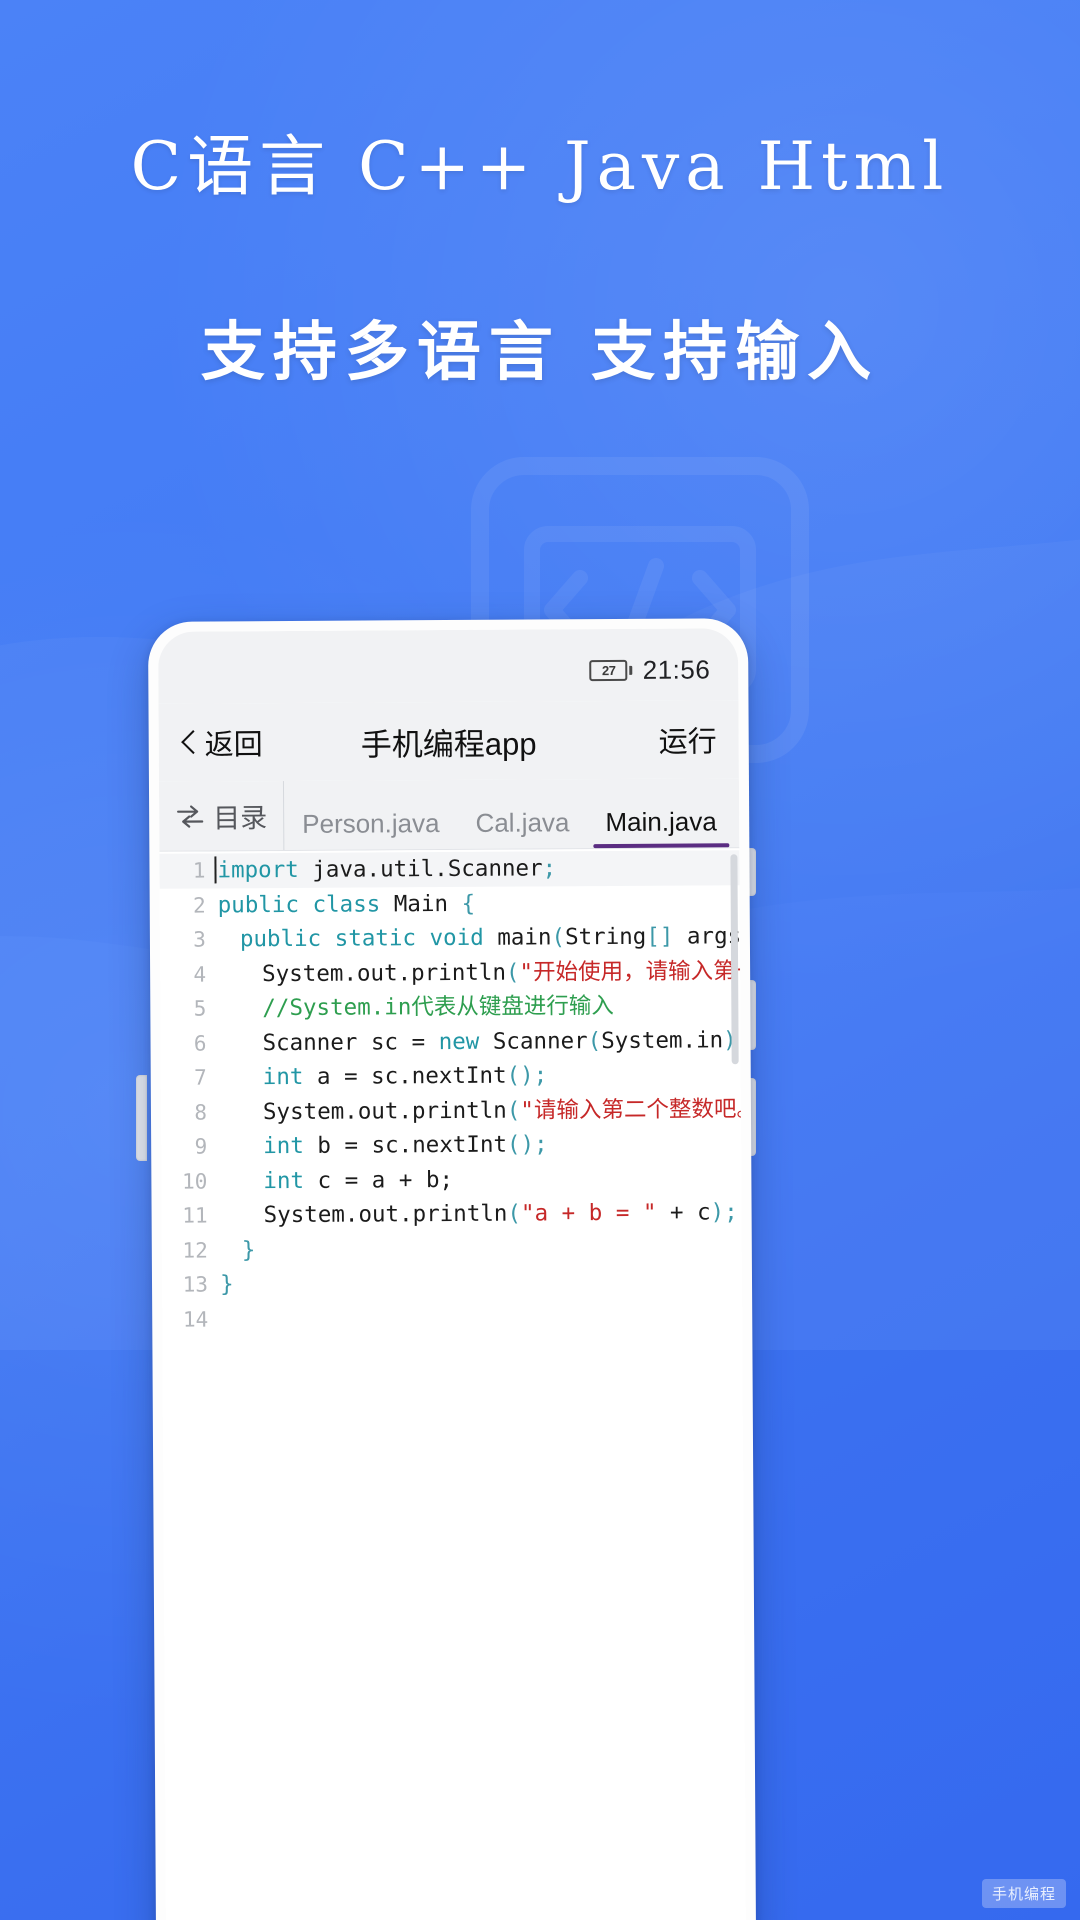  Describe the element at coordinates (452, 1249) in the screenshot. I see `code-line: 12}` at that location.